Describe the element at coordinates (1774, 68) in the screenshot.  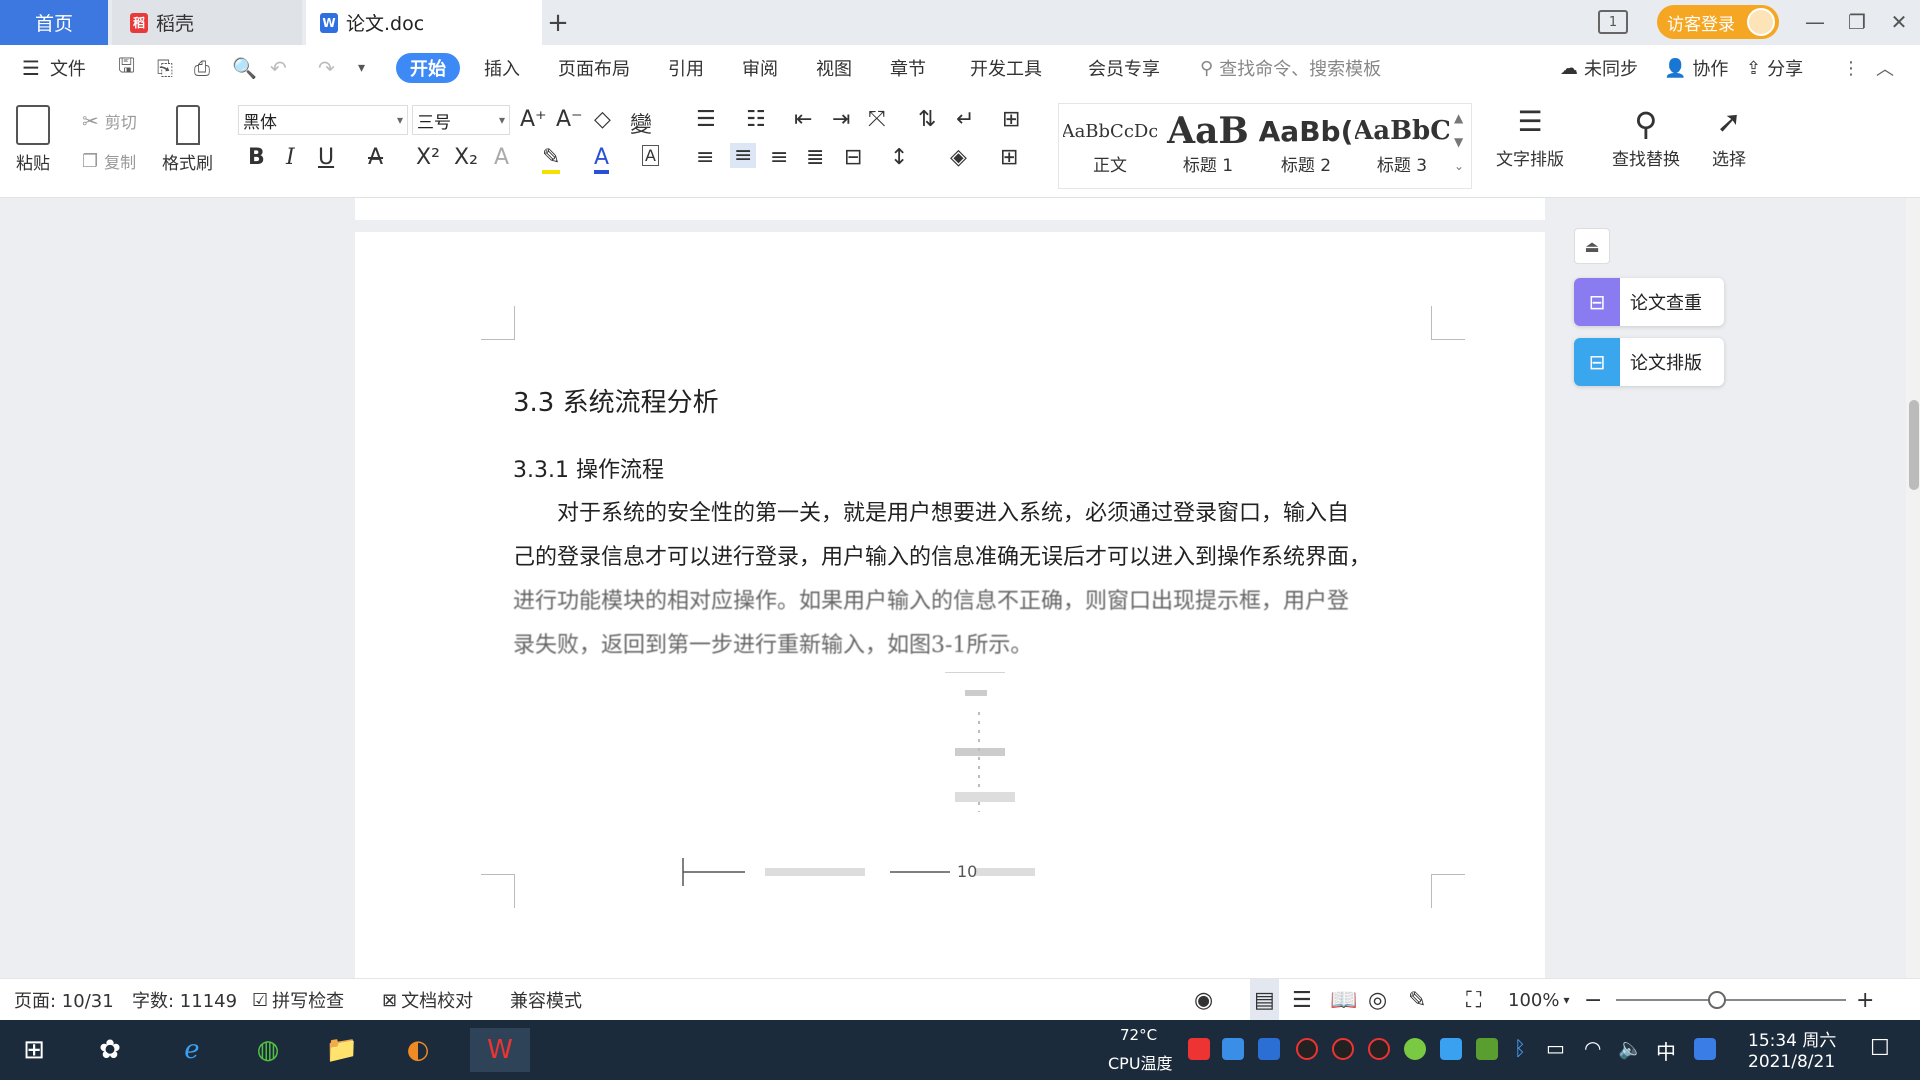
I see `share-button: ⇪ 分享` at that location.